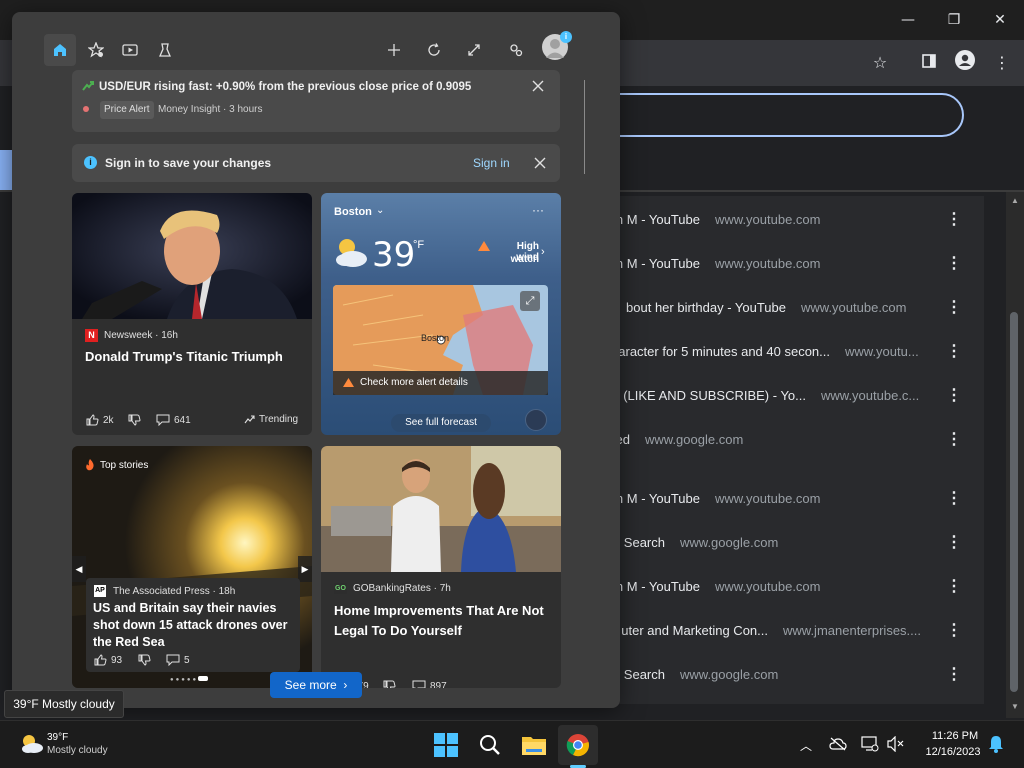  What do you see at coordinates (305, 569) in the screenshot?
I see `carousel-next-icon: ▶` at bounding box center [305, 569].